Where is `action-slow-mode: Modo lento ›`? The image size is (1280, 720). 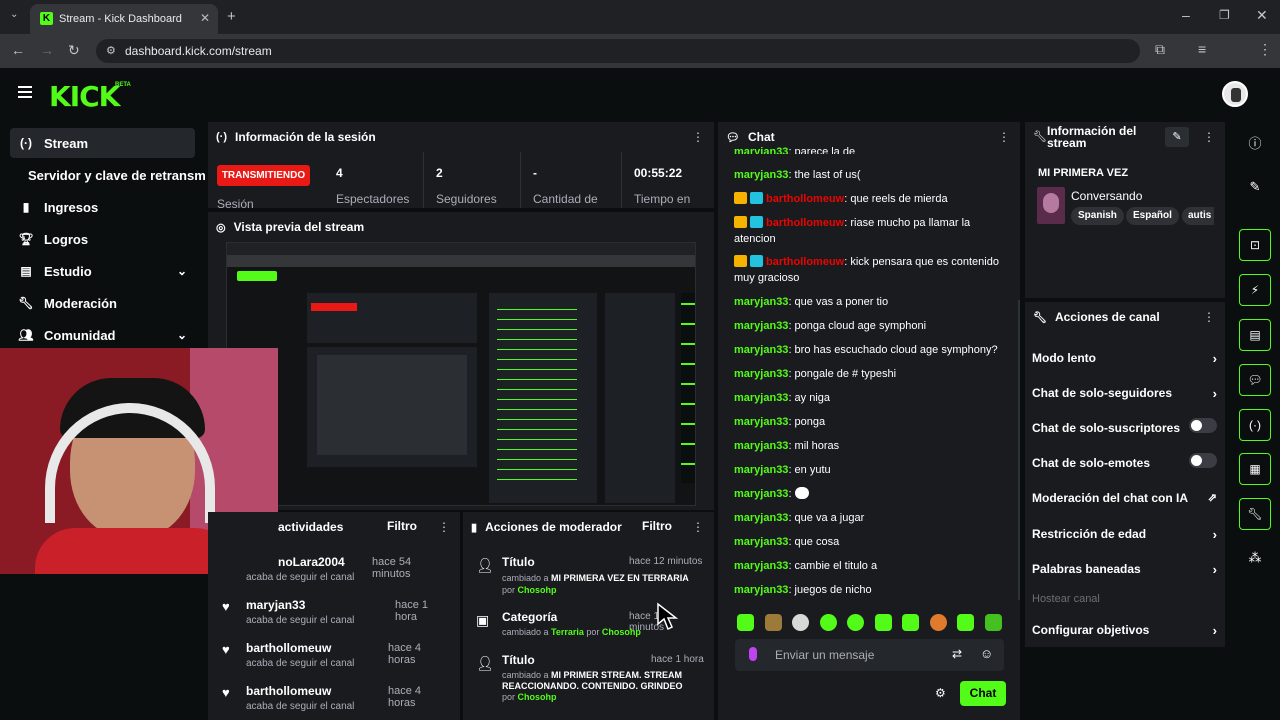 action-slow-mode: Modo lento › is located at coordinates (1124, 358).